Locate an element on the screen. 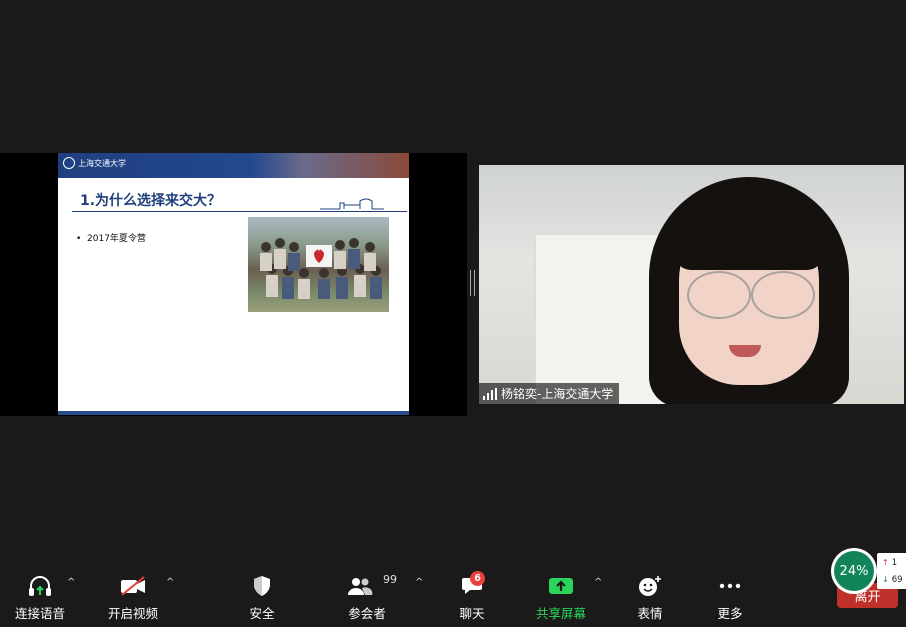 This screenshot has height=627, width=906. chat-label: 聊天 is located at coordinates (472, 613).